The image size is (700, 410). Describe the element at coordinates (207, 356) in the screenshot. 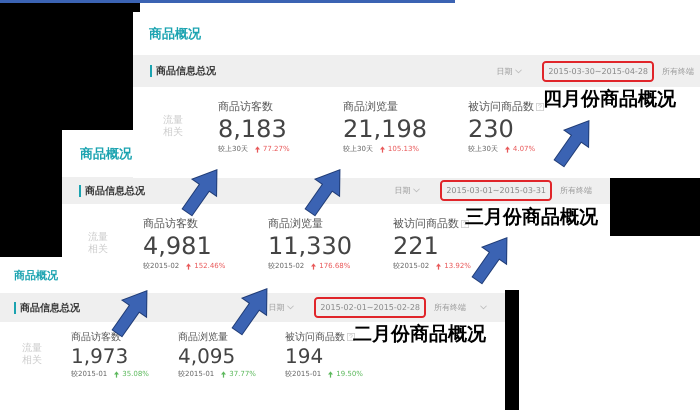

I see `metric-value: 4,095` at that location.